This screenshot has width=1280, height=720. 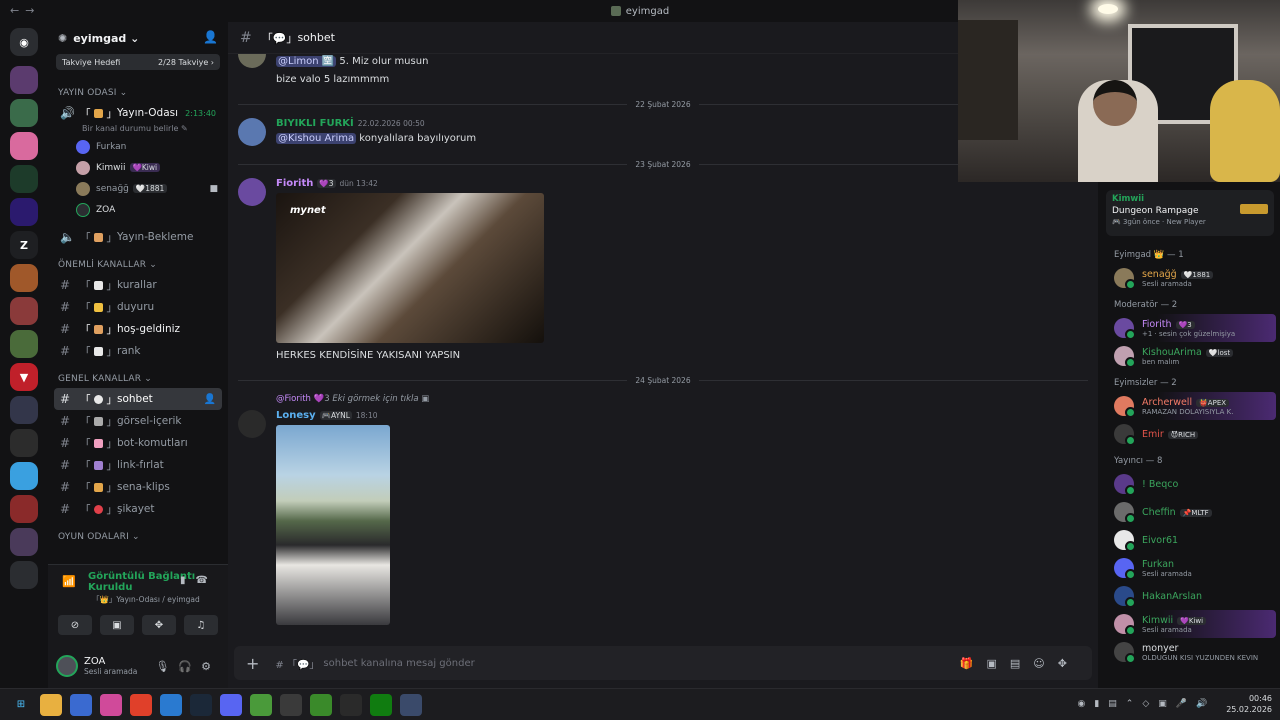 What do you see at coordinates (138, 533) in the screenshot?
I see `category-games: OYUN ODALARI ⌄` at bounding box center [138, 533].